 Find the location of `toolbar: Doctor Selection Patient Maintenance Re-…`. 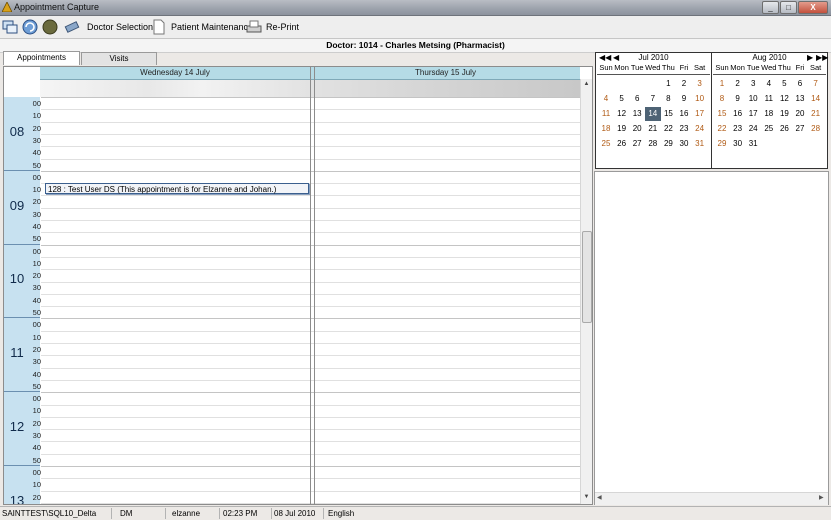

toolbar: Doctor Selection Patient Maintenance Re-… is located at coordinates (415, 27).